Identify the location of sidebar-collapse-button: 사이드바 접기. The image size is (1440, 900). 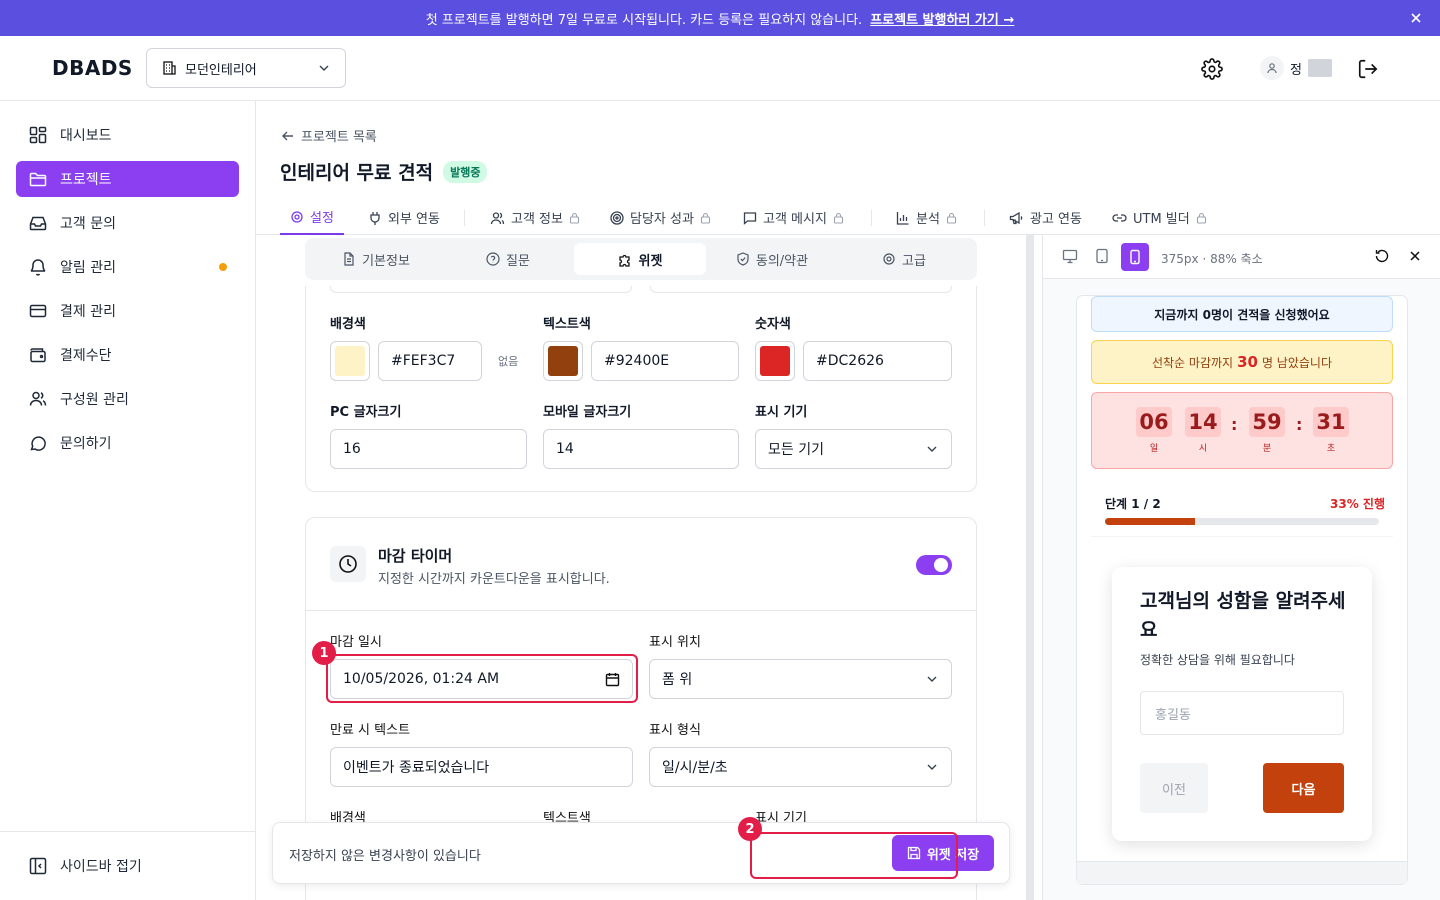
(127, 866).